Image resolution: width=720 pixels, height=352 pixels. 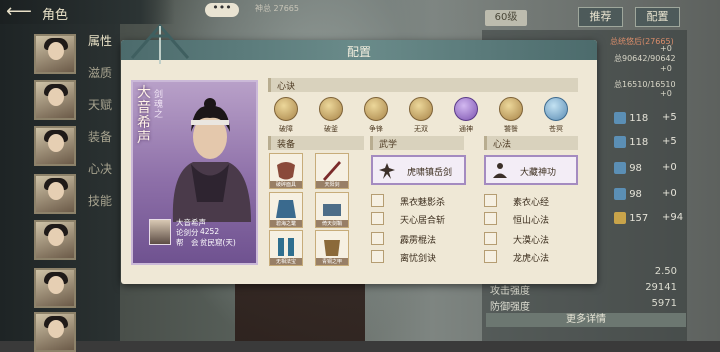 I want to click on xinfa-main-label: 大藏神功, so click(x=538, y=173).